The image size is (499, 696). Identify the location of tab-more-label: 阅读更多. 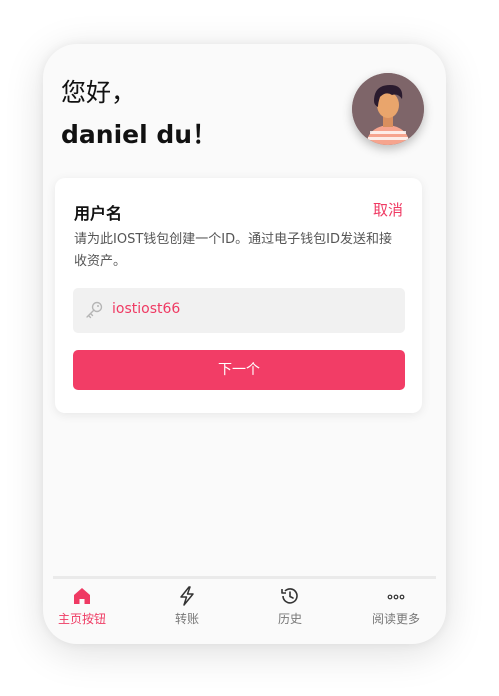
(395, 619).